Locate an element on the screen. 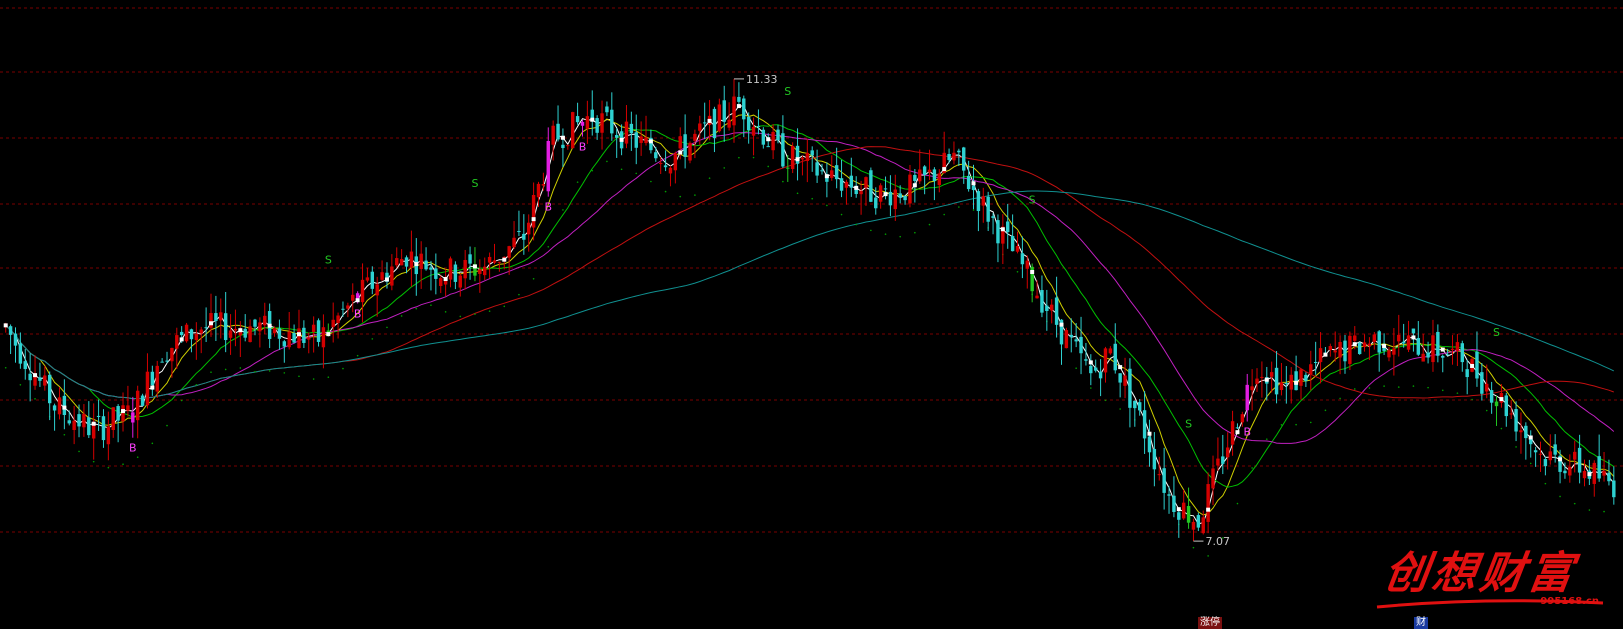  high-price-label: 11.33 is located at coordinates (762, 79).